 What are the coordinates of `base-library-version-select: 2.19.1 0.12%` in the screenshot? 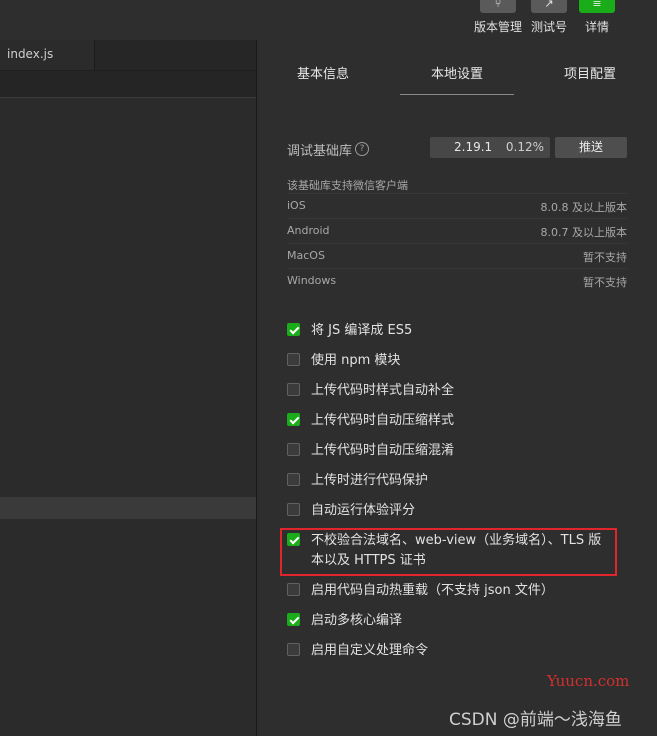 It's located at (490, 147).